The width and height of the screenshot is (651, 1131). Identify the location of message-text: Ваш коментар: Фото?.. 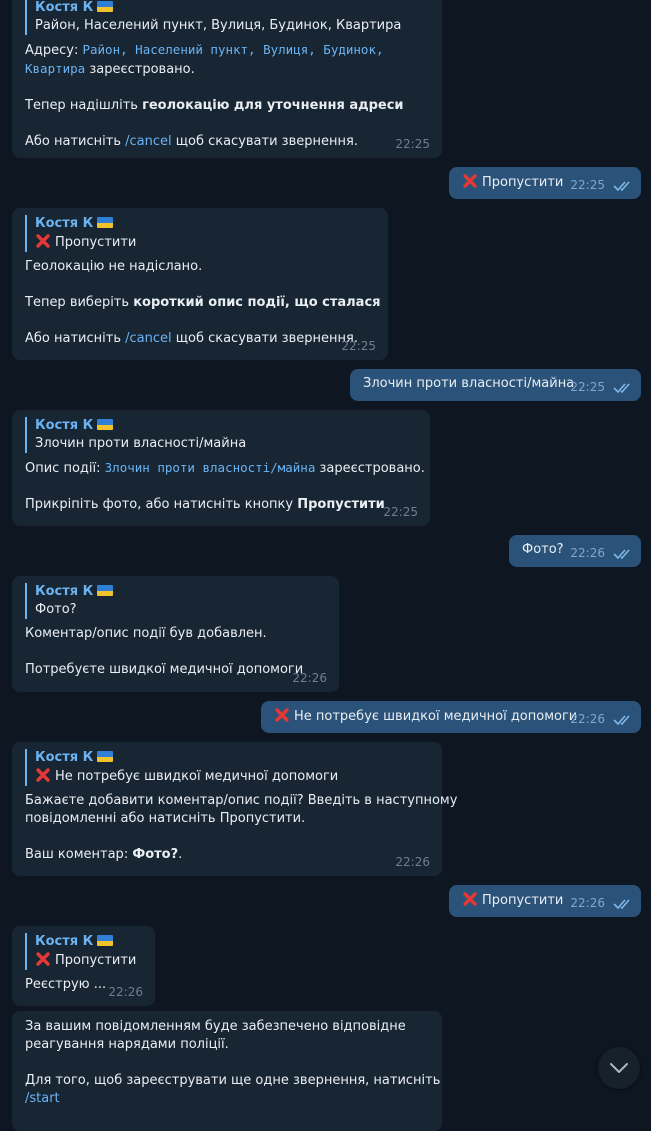
(104, 854).